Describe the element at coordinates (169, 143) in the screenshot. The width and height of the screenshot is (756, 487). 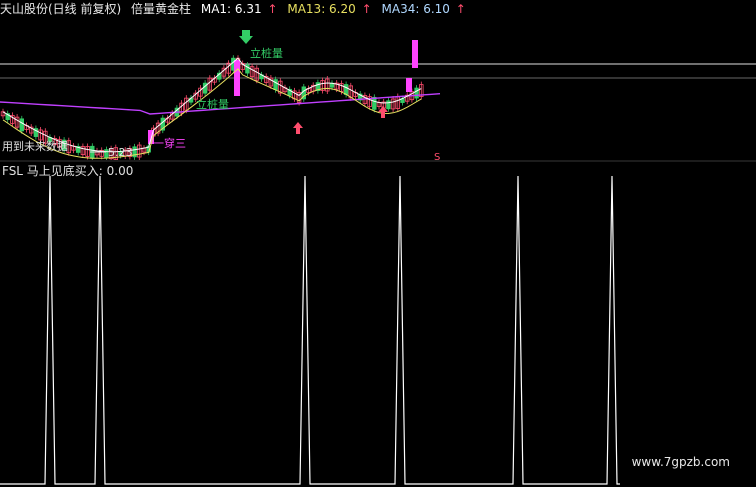
I see `annotation-yichuansan: 一穿三` at that location.